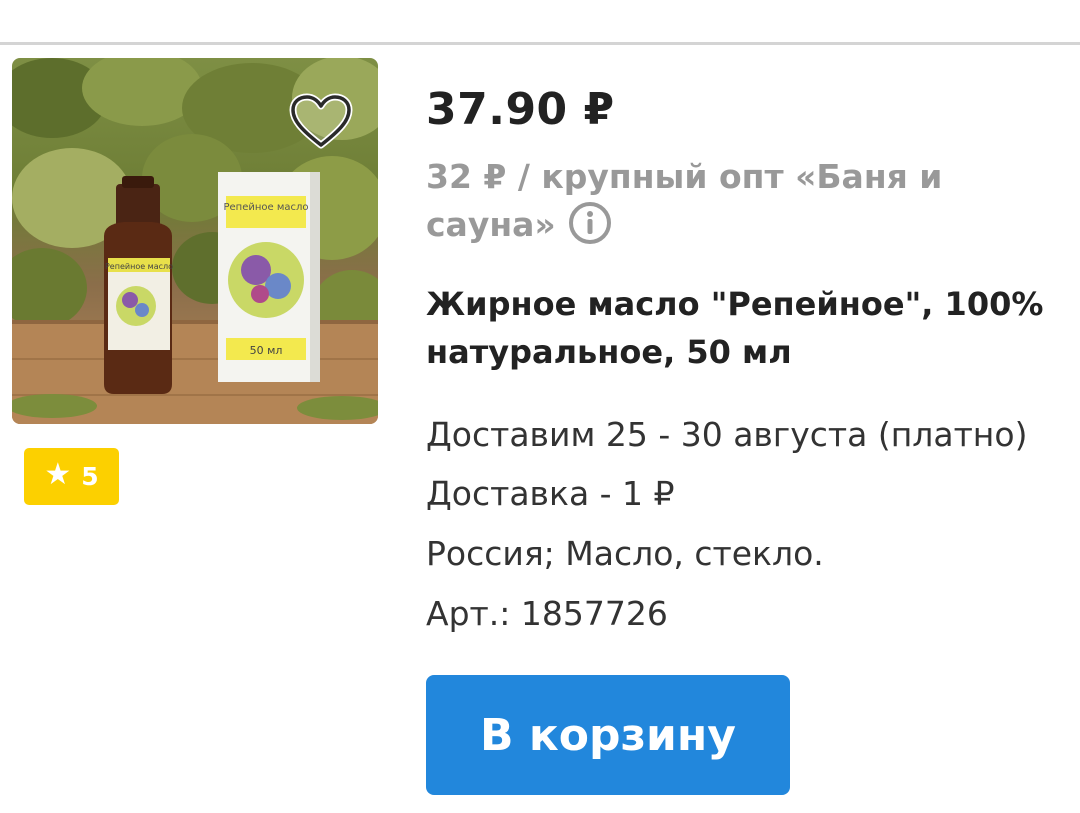 The width and height of the screenshot is (1080, 813). I want to click on heart-icon, so click(321, 121).